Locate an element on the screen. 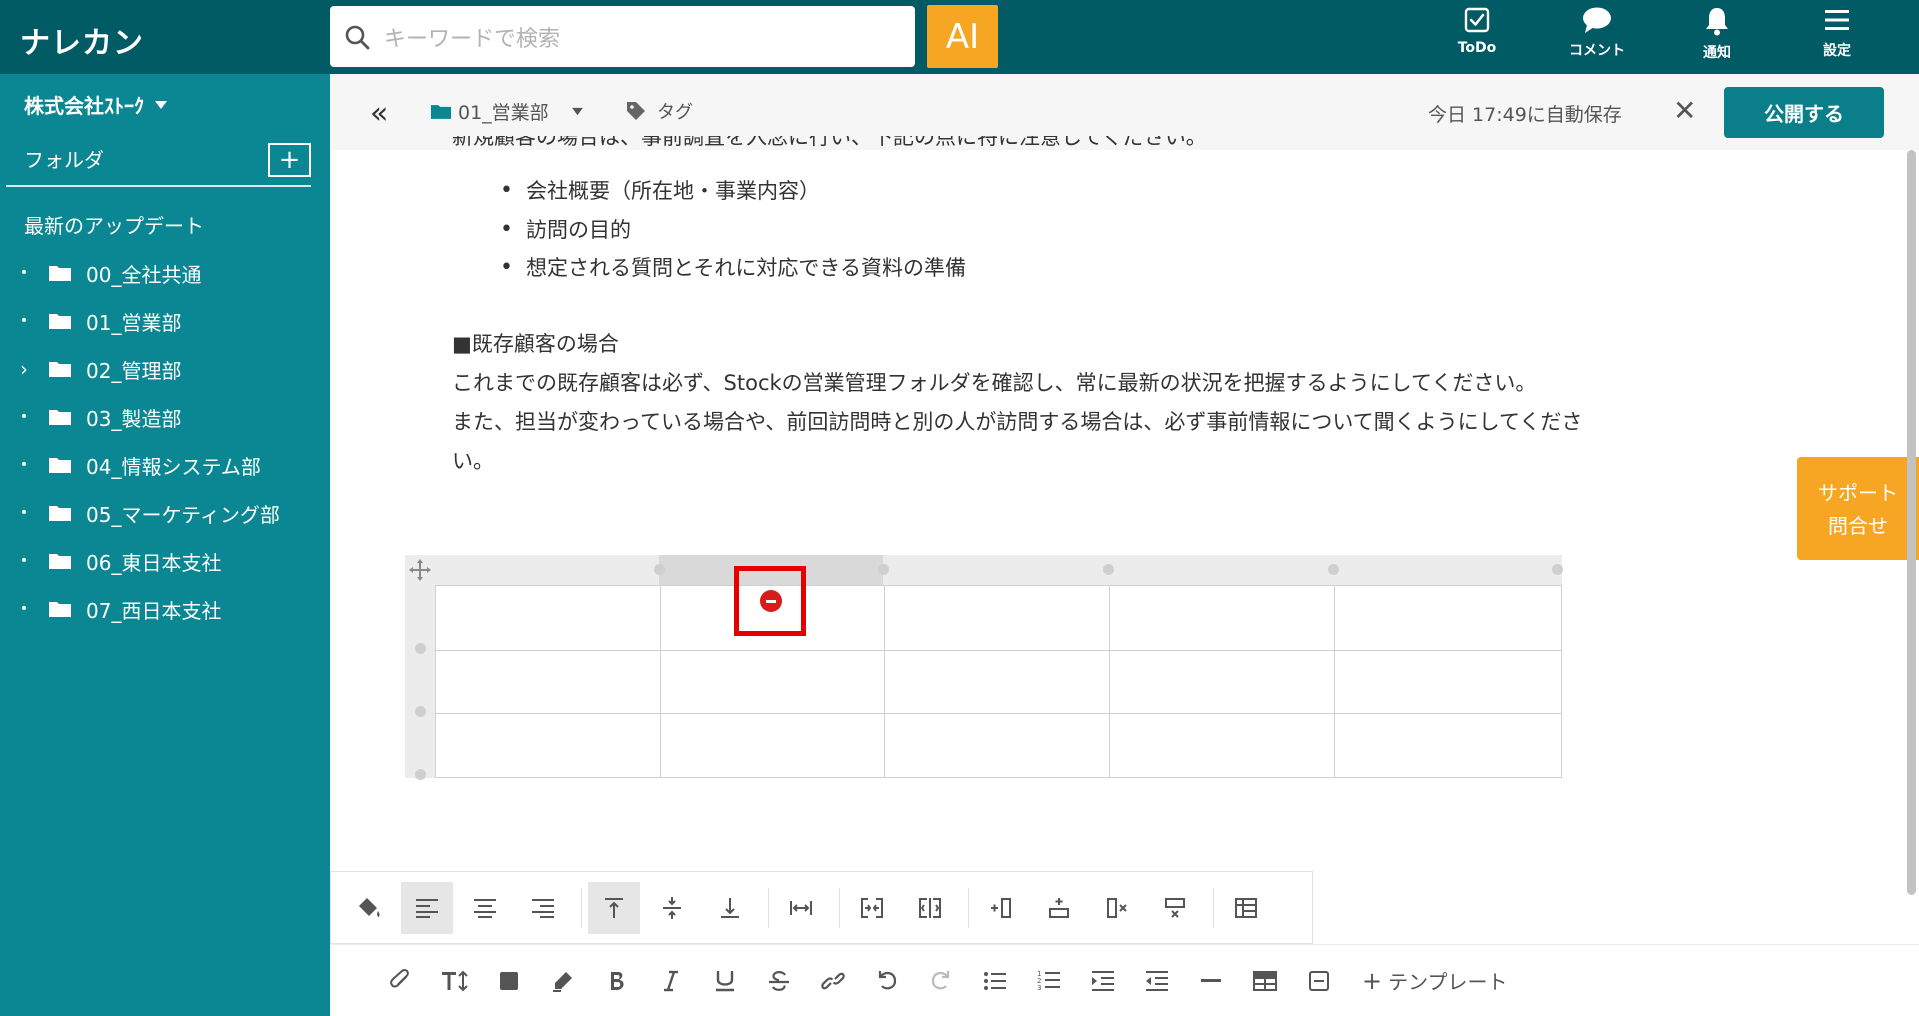 The height and width of the screenshot is (1016, 1919). merge-cells-button is located at coordinates (872, 908).